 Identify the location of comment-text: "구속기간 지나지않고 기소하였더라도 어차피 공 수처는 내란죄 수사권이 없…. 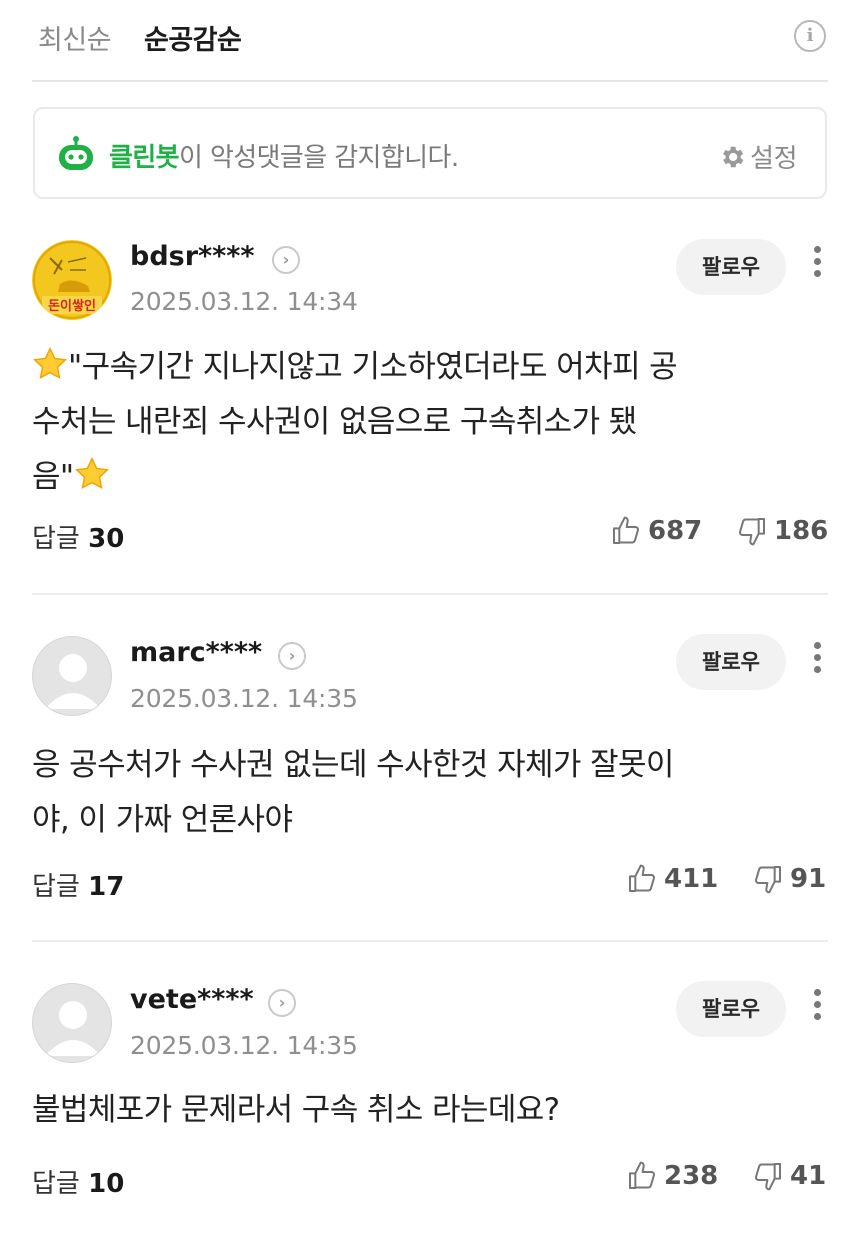
(412, 422).